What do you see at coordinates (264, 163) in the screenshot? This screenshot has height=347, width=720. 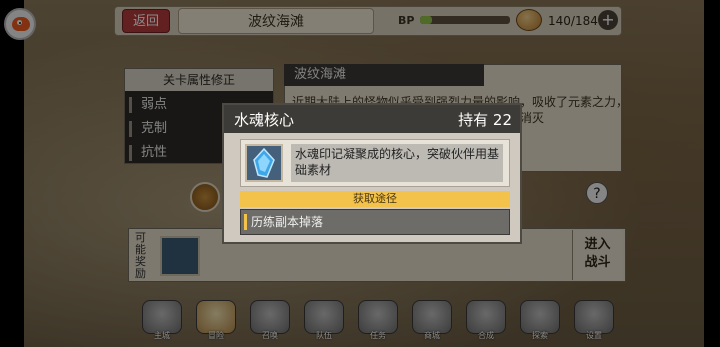 I see `water-soul-core-icon` at bounding box center [264, 163].